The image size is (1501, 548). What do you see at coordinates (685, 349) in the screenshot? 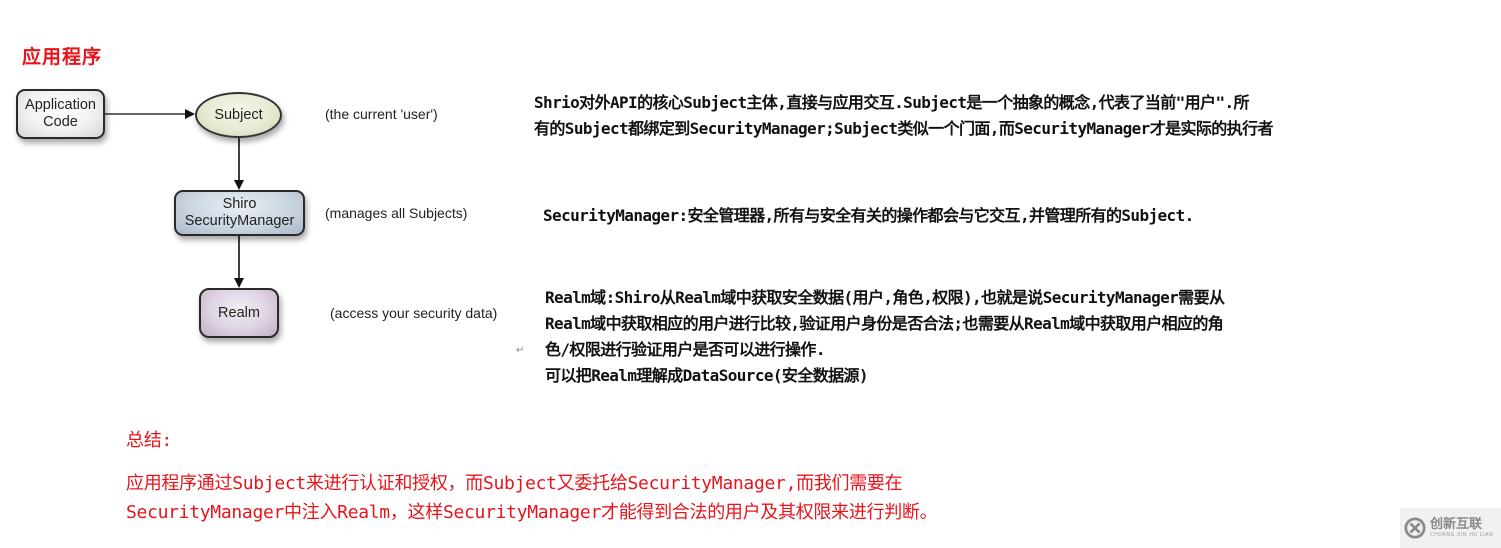
I see `realm-description-line: 色/权限进行验证用户是否可以进行操作.` at bounding box center [685, 349].